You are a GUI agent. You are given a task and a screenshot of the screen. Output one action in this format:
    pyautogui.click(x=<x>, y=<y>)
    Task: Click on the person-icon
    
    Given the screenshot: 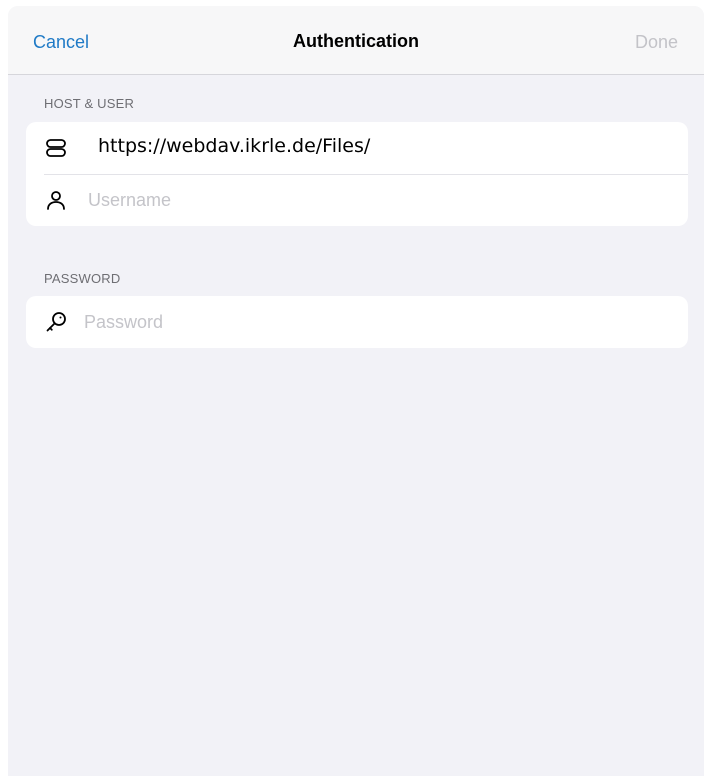 What is the action you would take?
    pyautogui.click(x=56, y=200)
    